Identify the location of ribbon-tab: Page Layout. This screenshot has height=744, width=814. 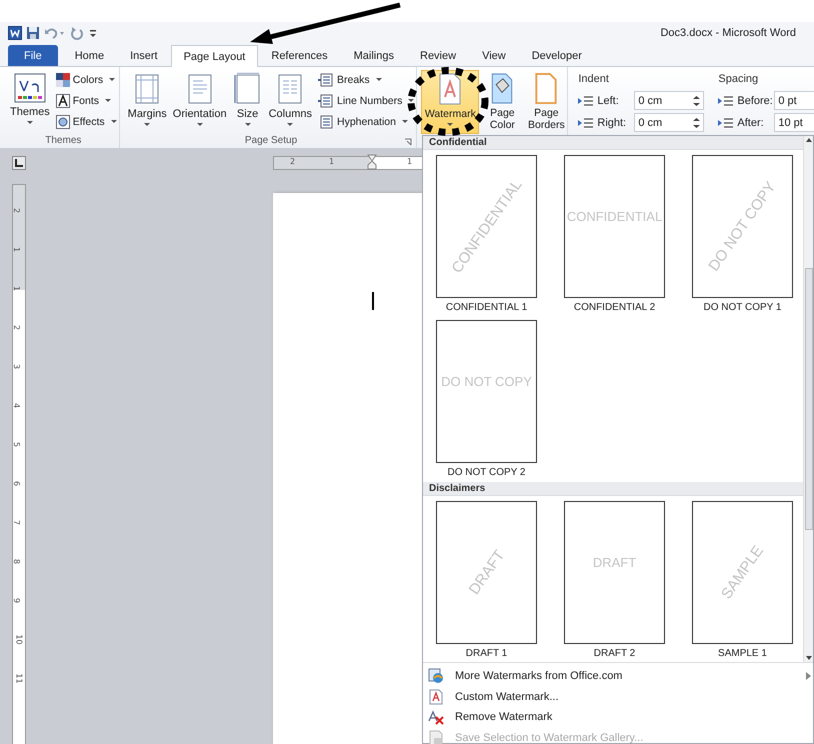
(214, 56).